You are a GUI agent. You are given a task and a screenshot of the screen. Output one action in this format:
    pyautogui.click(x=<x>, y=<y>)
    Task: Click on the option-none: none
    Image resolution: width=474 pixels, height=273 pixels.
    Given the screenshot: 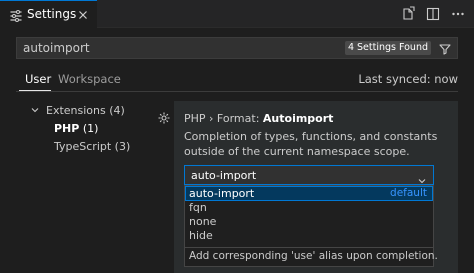 What is the action you would take?
    pyautogui.click(x=309, y=222)
    